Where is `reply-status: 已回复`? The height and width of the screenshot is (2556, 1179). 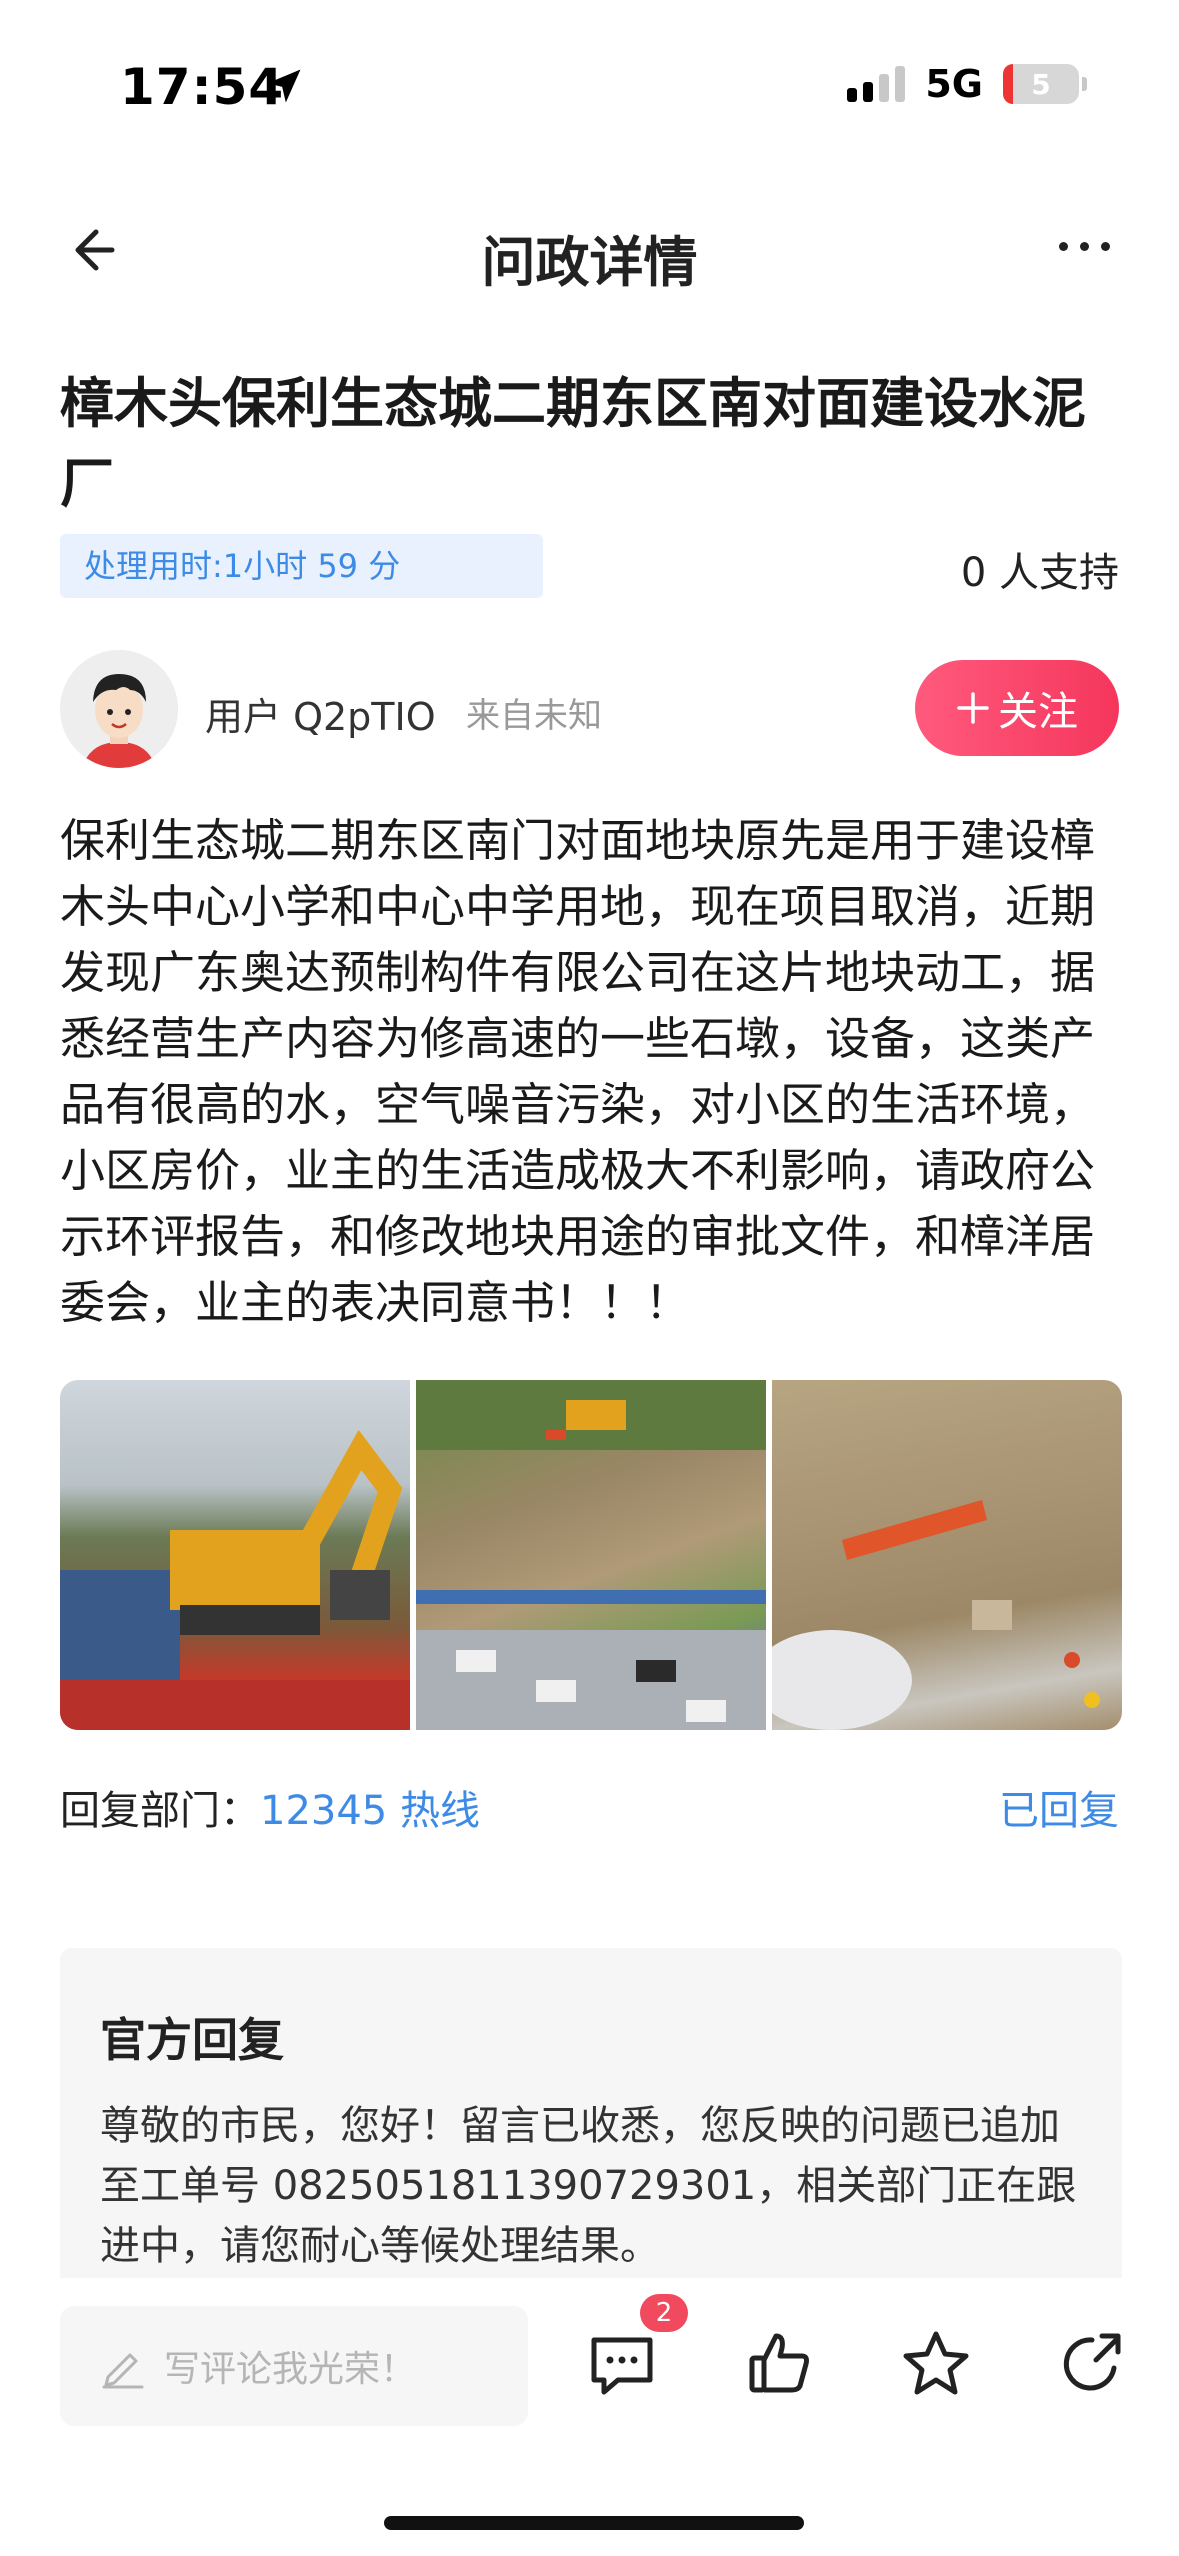 reply-status: 已回复 is located at coordinates (1059, 1811).